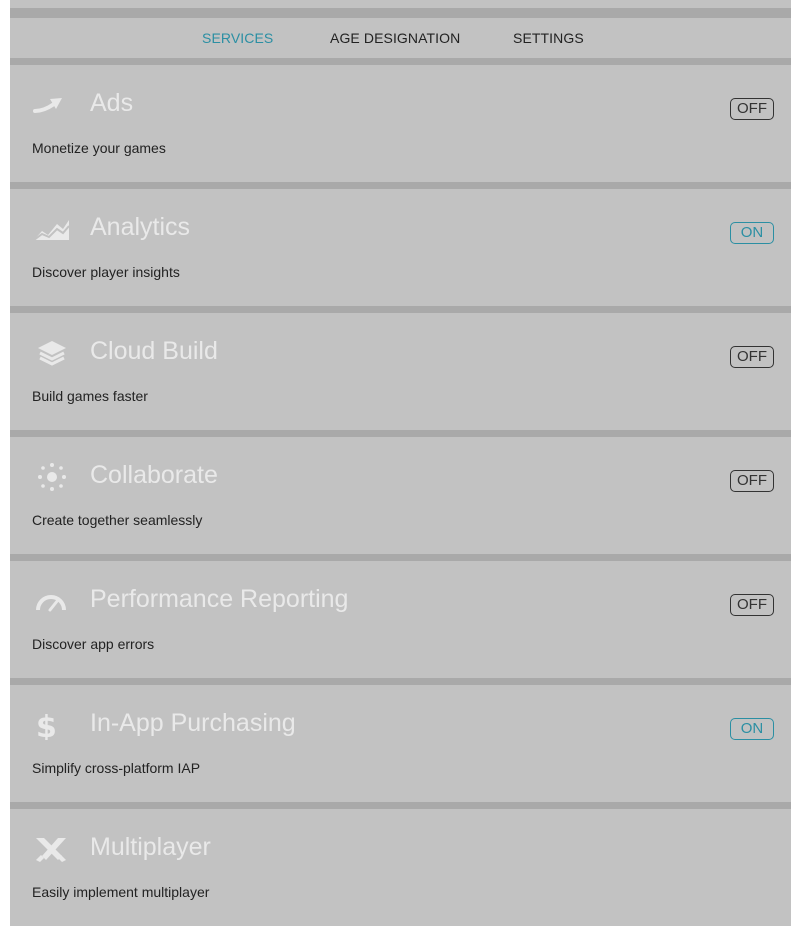 The height and width of the screenshot is (926, 791). I want to click on top-bar, so click(400, 13).